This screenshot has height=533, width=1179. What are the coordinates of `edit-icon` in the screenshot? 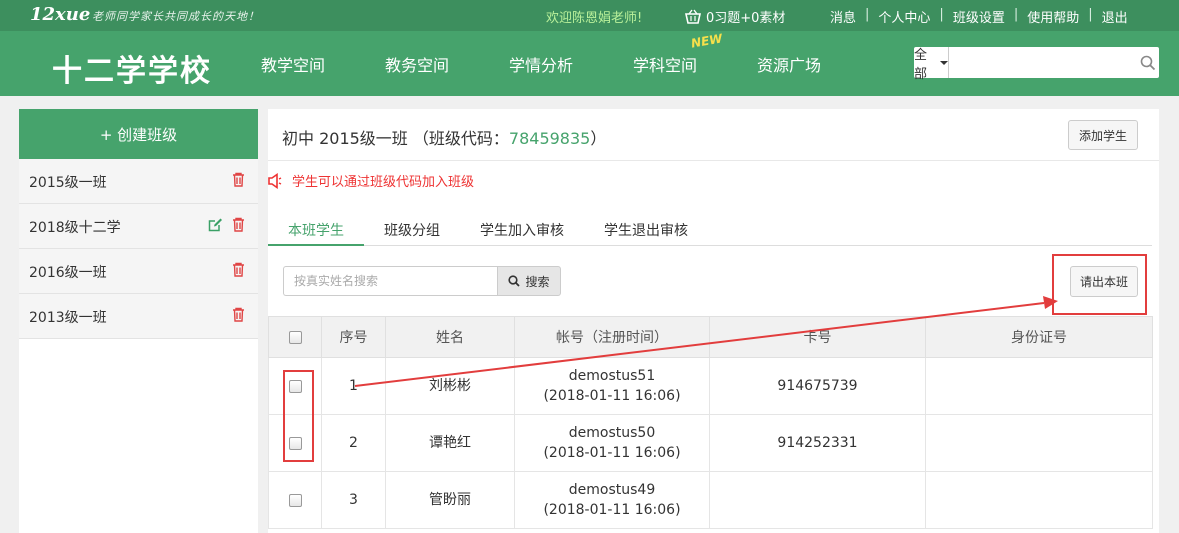 It's located at (215, 224).